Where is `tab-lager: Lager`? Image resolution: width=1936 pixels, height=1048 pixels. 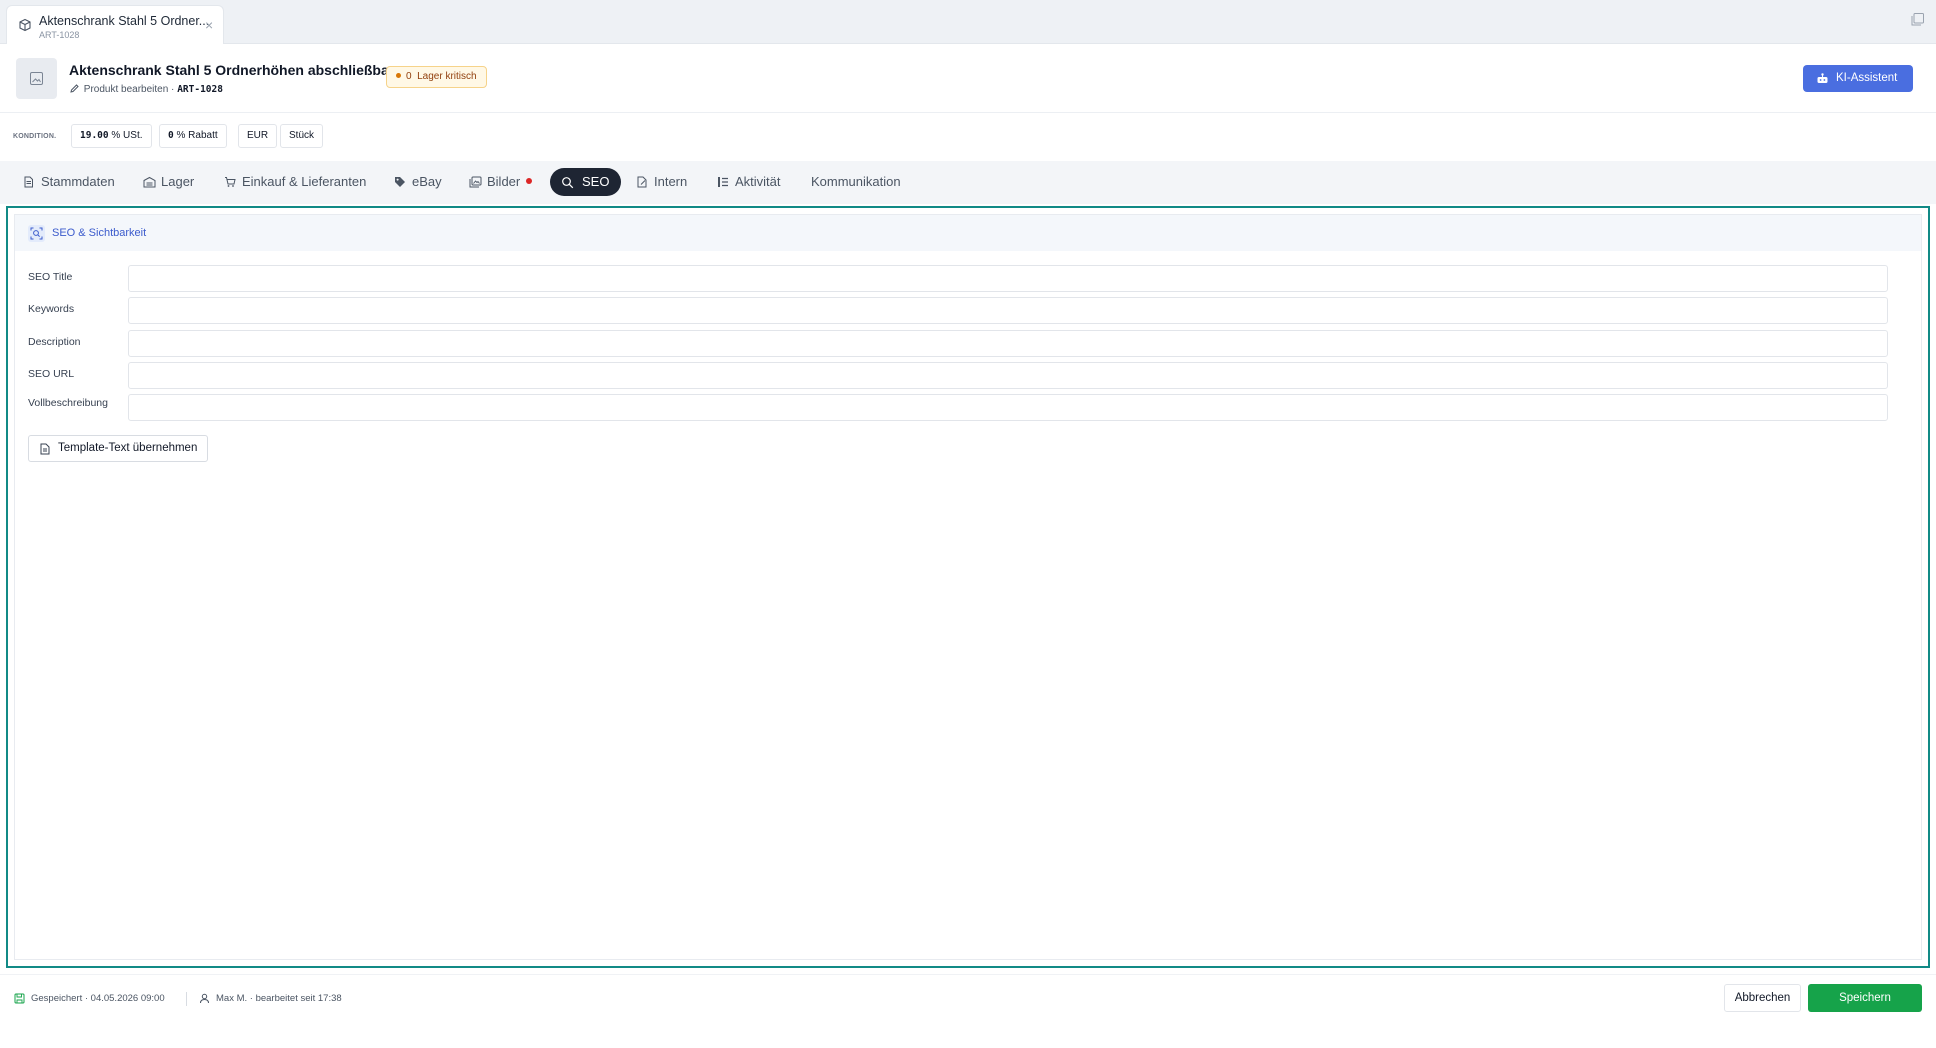
tab-lager: Lager is located at coordinates (168, 182).